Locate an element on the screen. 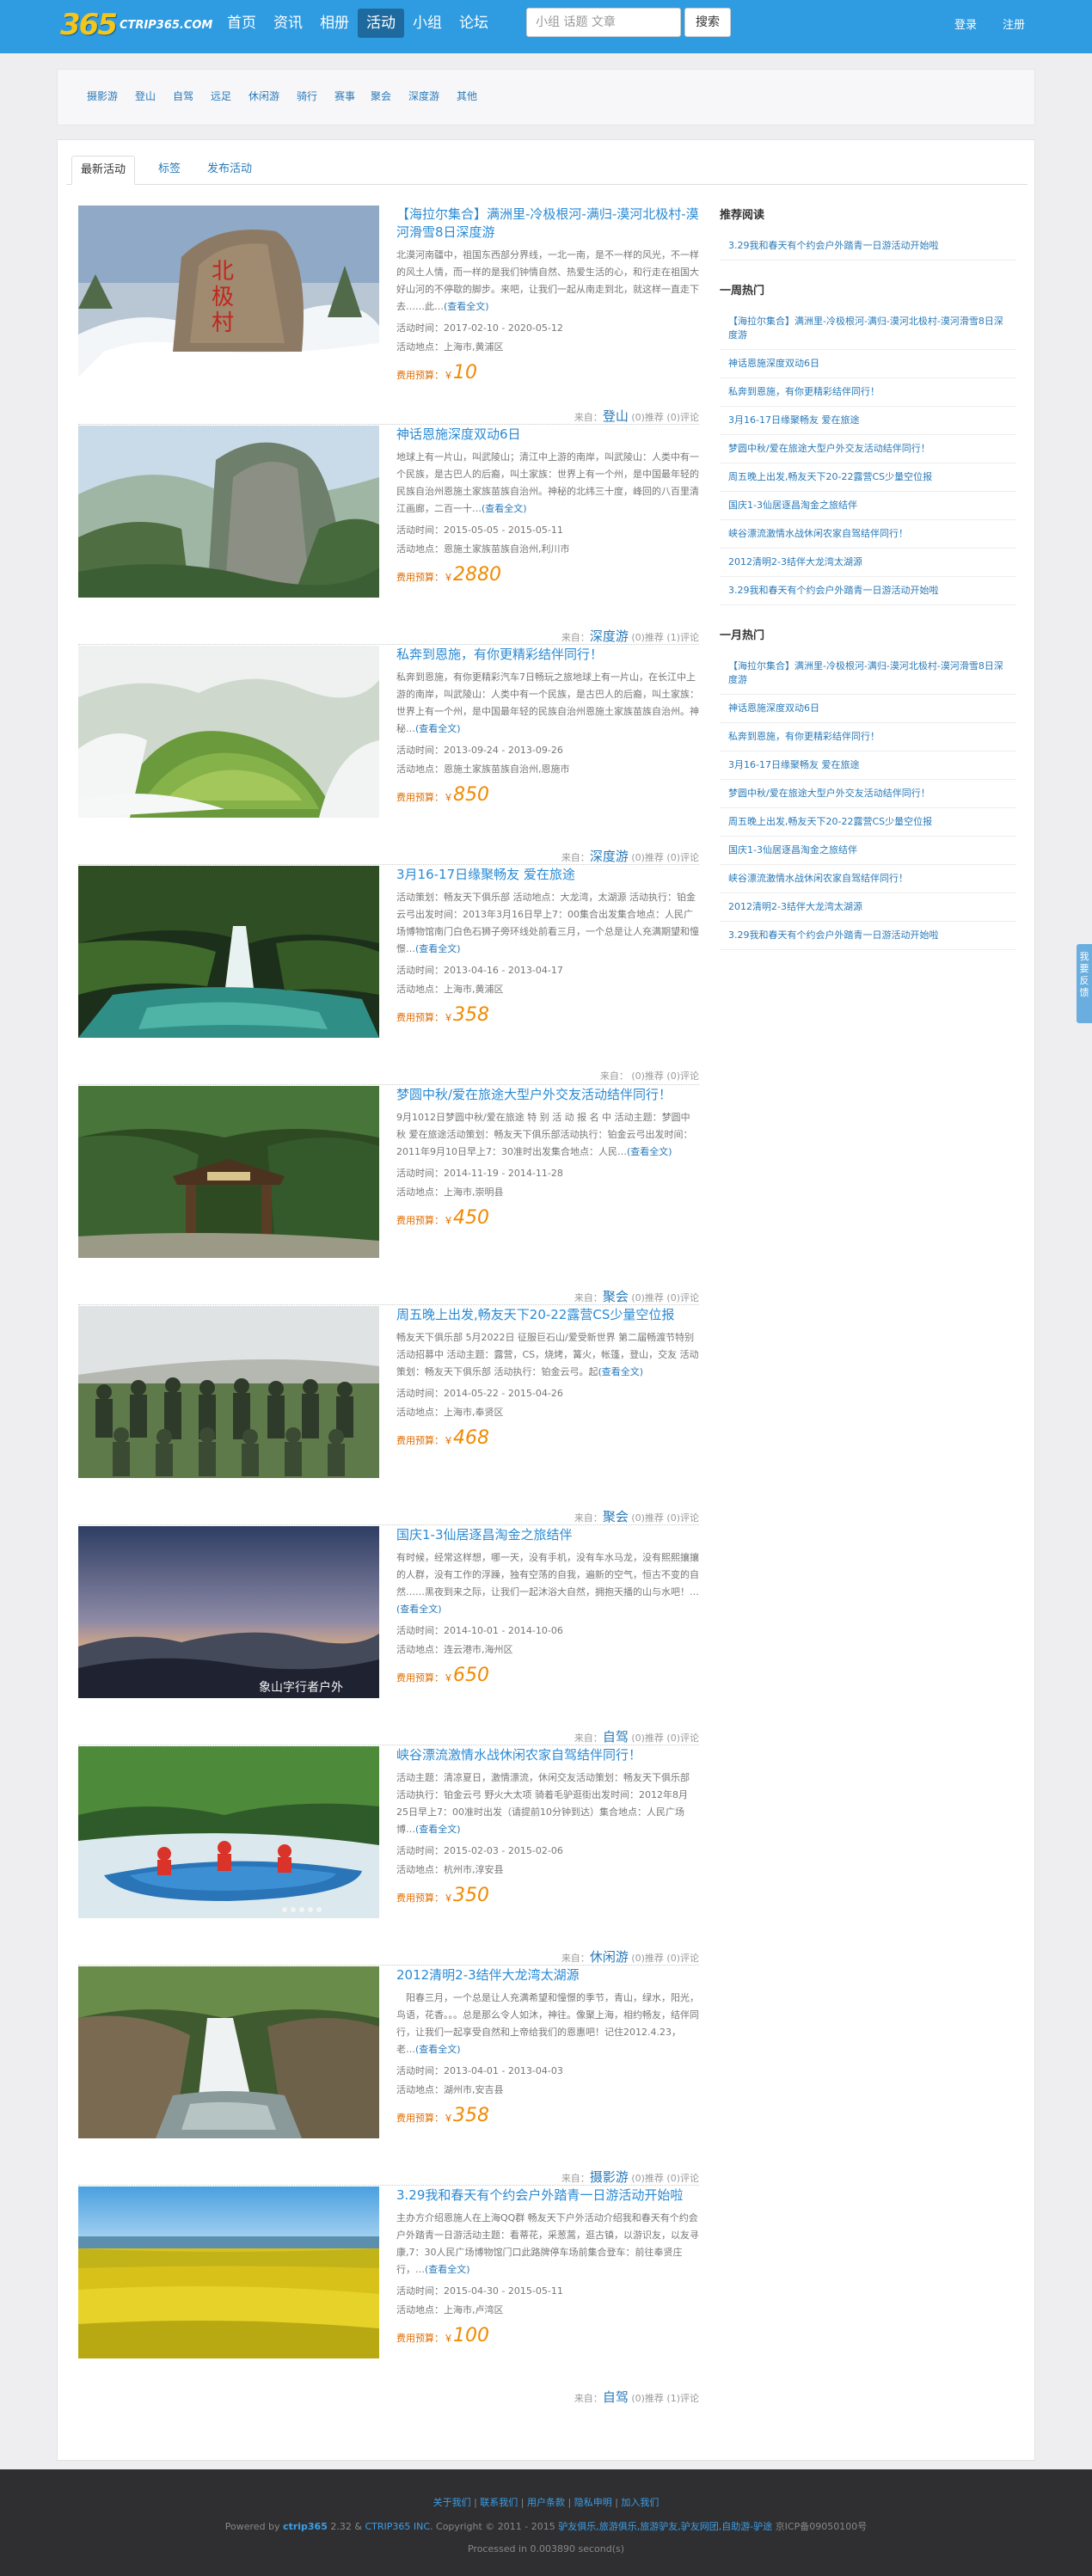  activity-photo-sunset: 象山字行者户外 is located at coordinates (228, 1612).